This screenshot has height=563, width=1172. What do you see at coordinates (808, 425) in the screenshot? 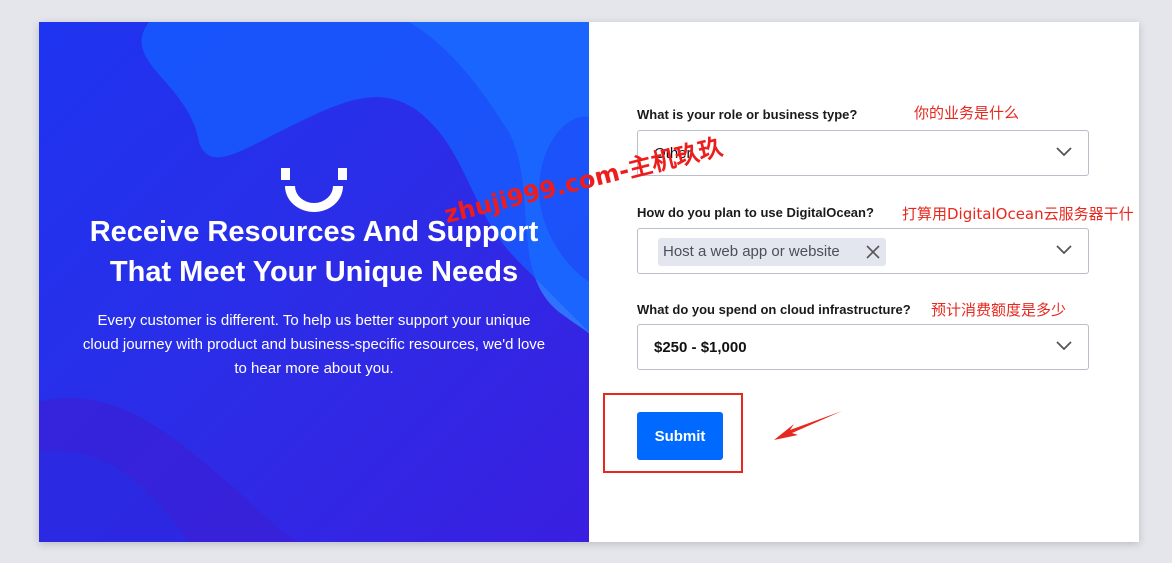
I see `arrow-icon` at bounding box center [808, 425].